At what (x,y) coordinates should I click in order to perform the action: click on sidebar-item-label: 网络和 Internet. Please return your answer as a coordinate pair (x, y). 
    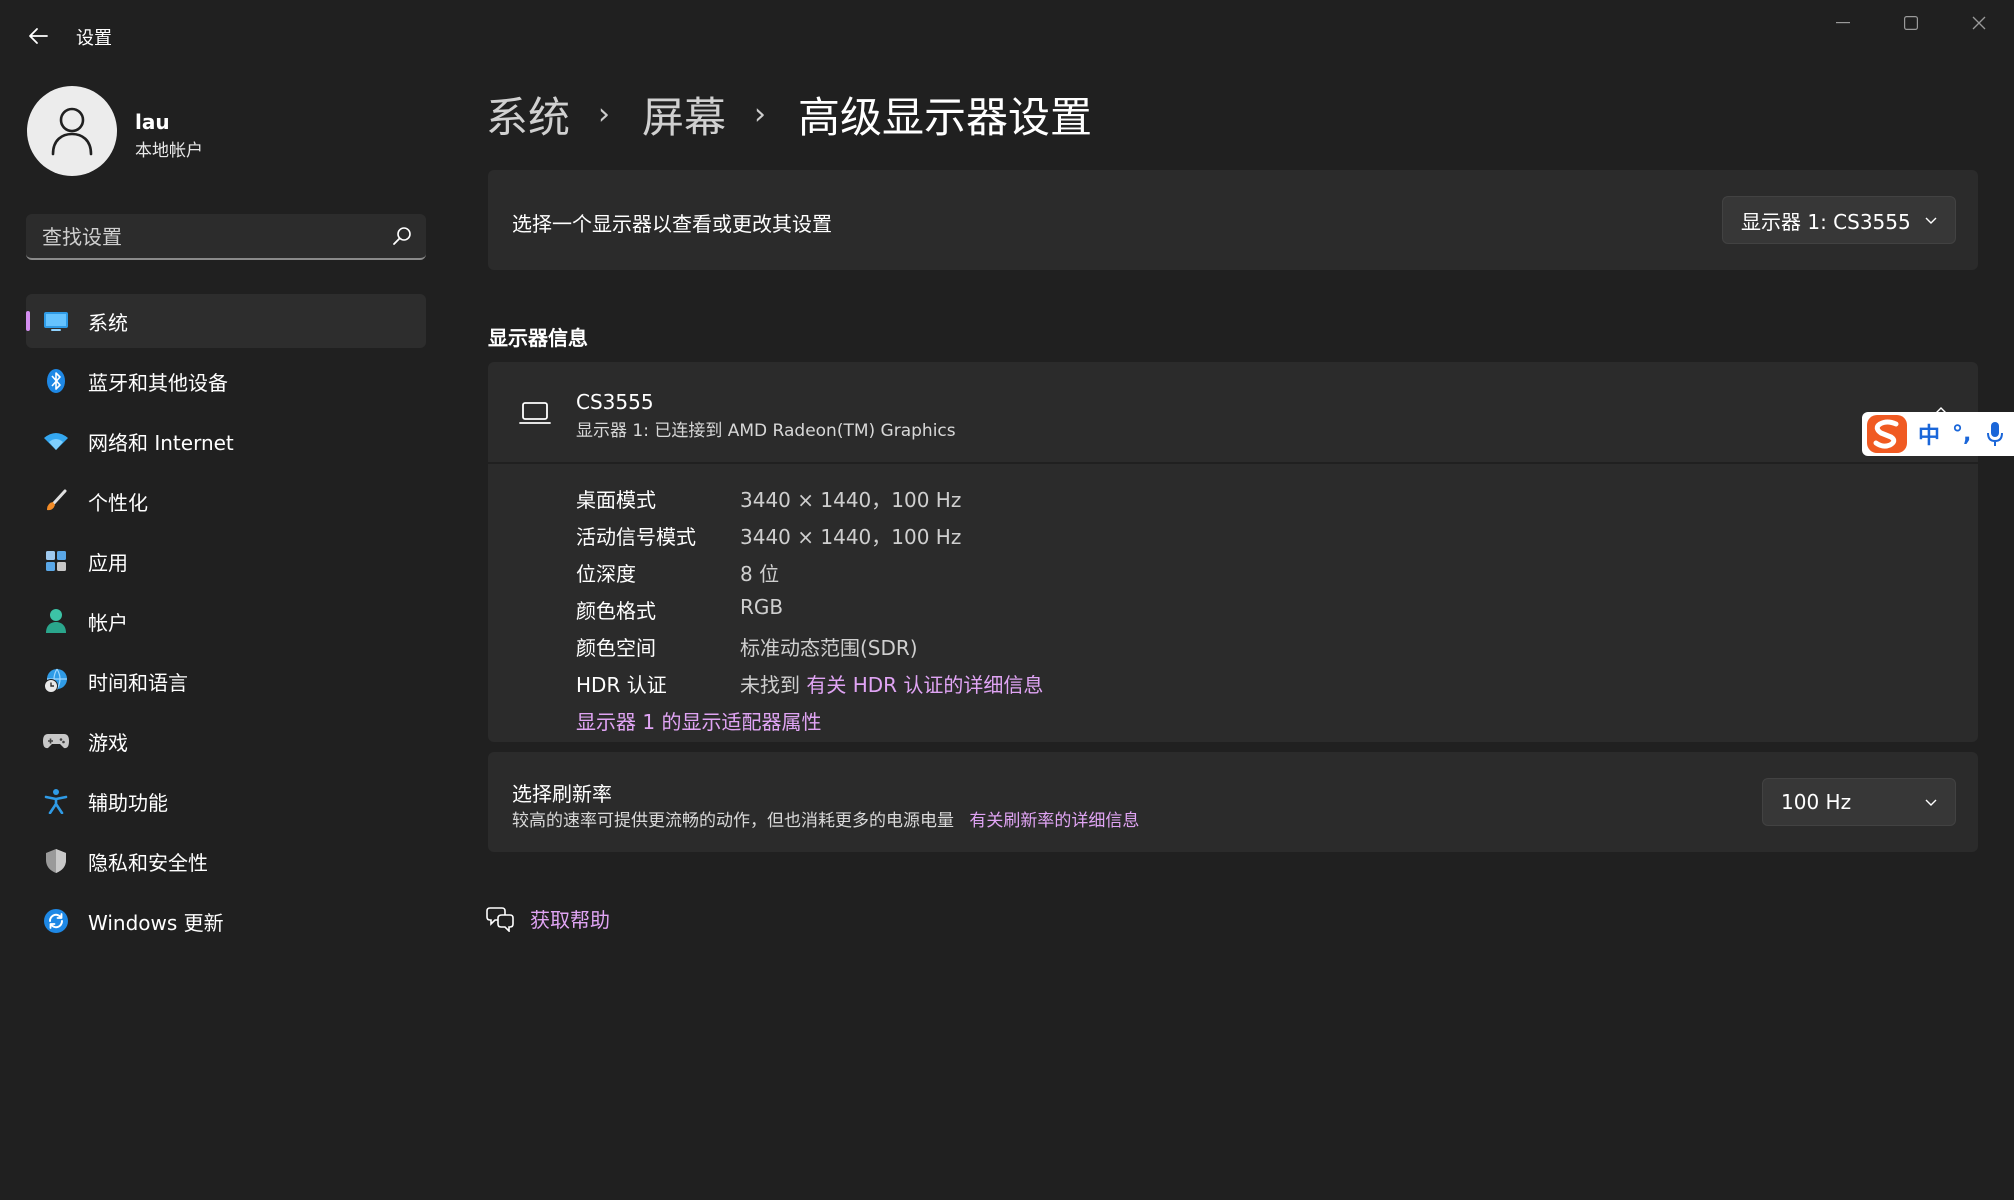
    Looking at the image, I should click on (161, 442).